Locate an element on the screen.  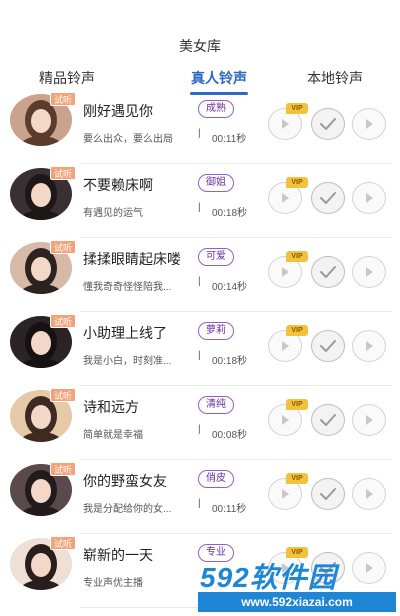
style-tag: 御姐 is located at coordinates (216, 183).